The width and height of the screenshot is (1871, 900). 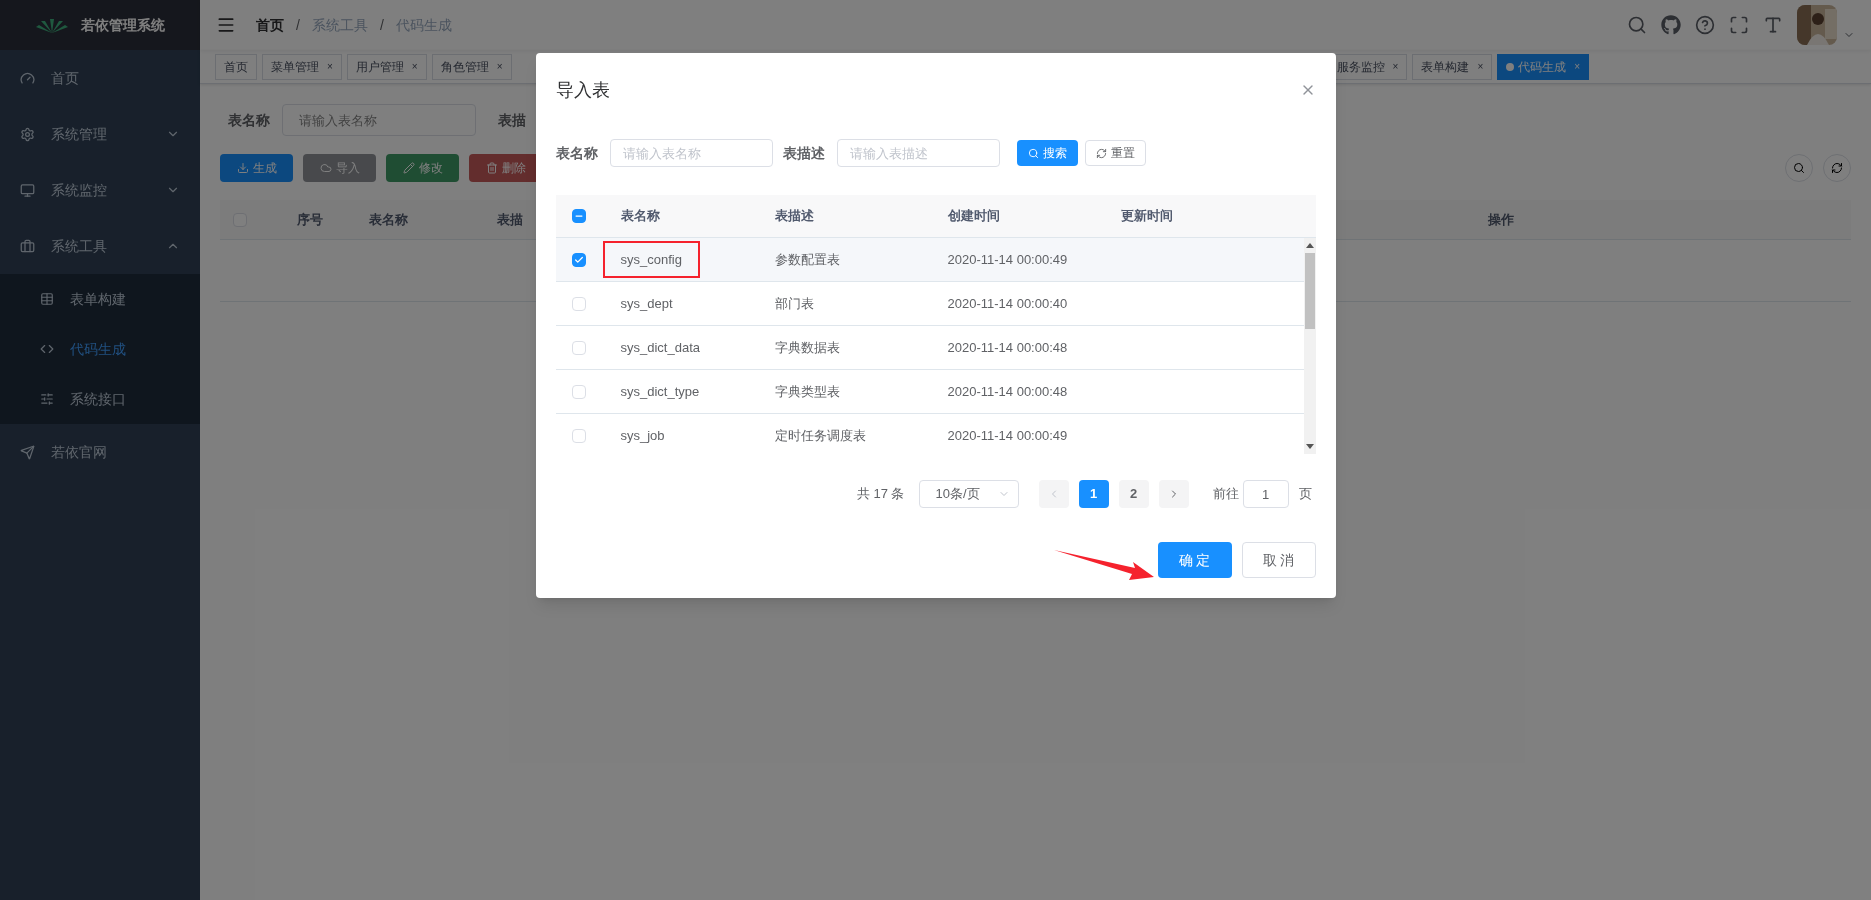 I want to click on table-cell-text: 参数配置表, so click(x=807, y=259).